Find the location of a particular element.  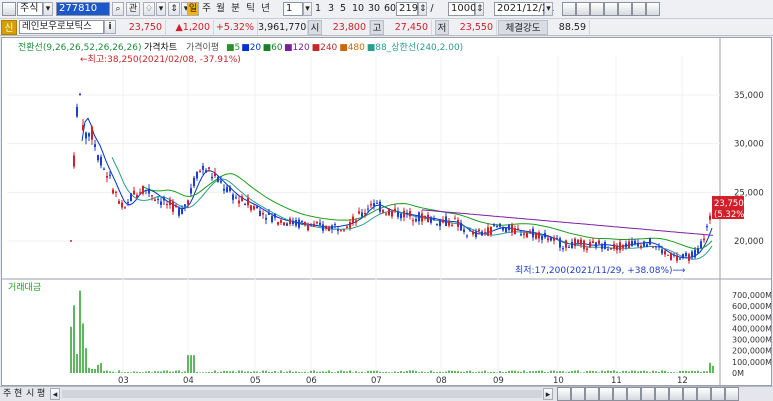

period-number-input: 1 is located at coordinates (293, 9).